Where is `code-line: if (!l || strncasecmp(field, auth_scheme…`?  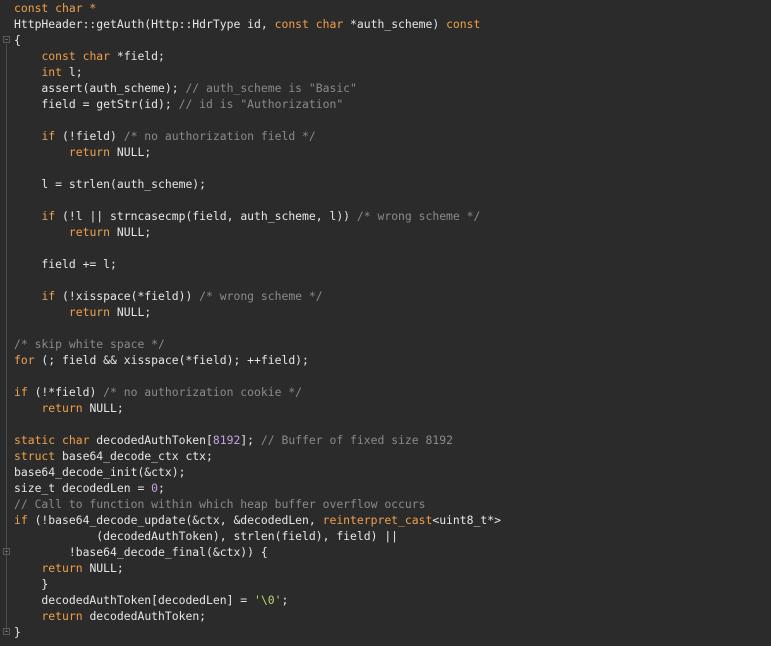
code-line: if (!l || strncasecmp(field, auth_scheme… is located at coordinates (392, 216).